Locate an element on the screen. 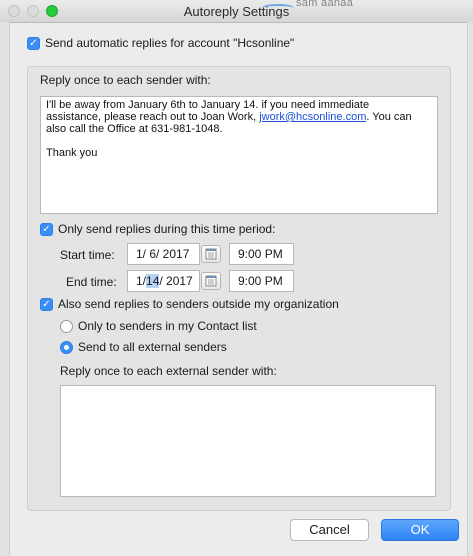 This screenshot has width=473, height=556. end-date-day-selected: 14 is located at coordinates (153, 281).